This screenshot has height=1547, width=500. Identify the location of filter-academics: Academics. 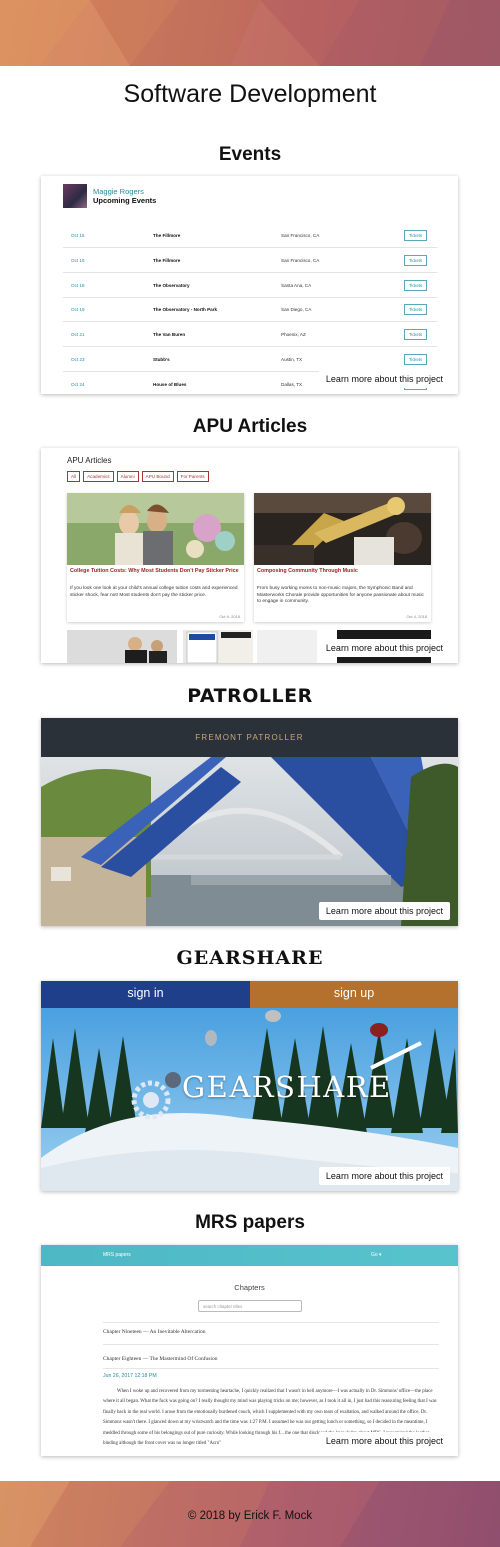
(98, 476).